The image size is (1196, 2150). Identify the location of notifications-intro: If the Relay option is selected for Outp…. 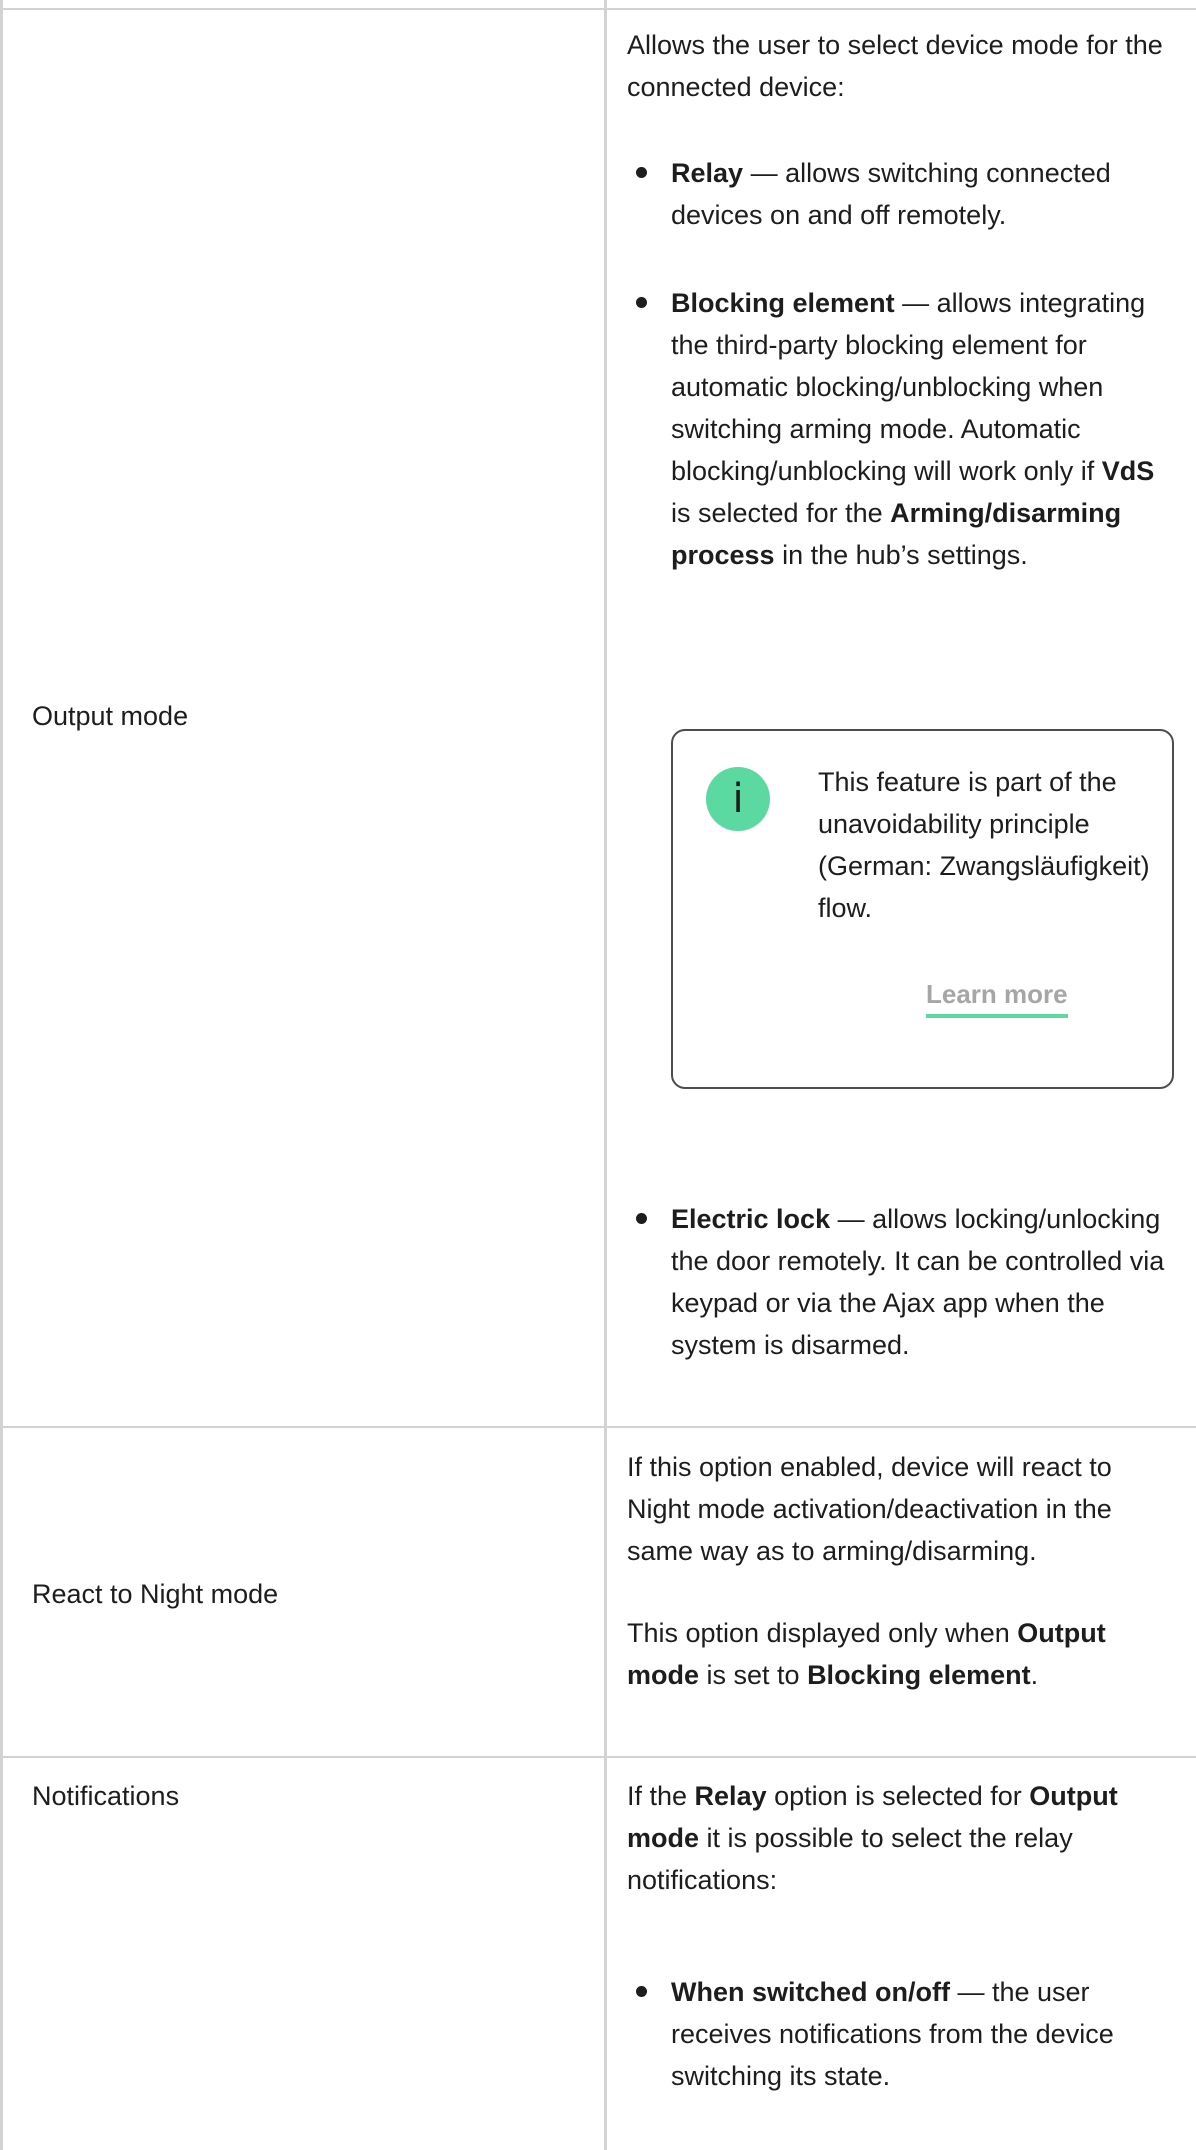
(872, 1838).